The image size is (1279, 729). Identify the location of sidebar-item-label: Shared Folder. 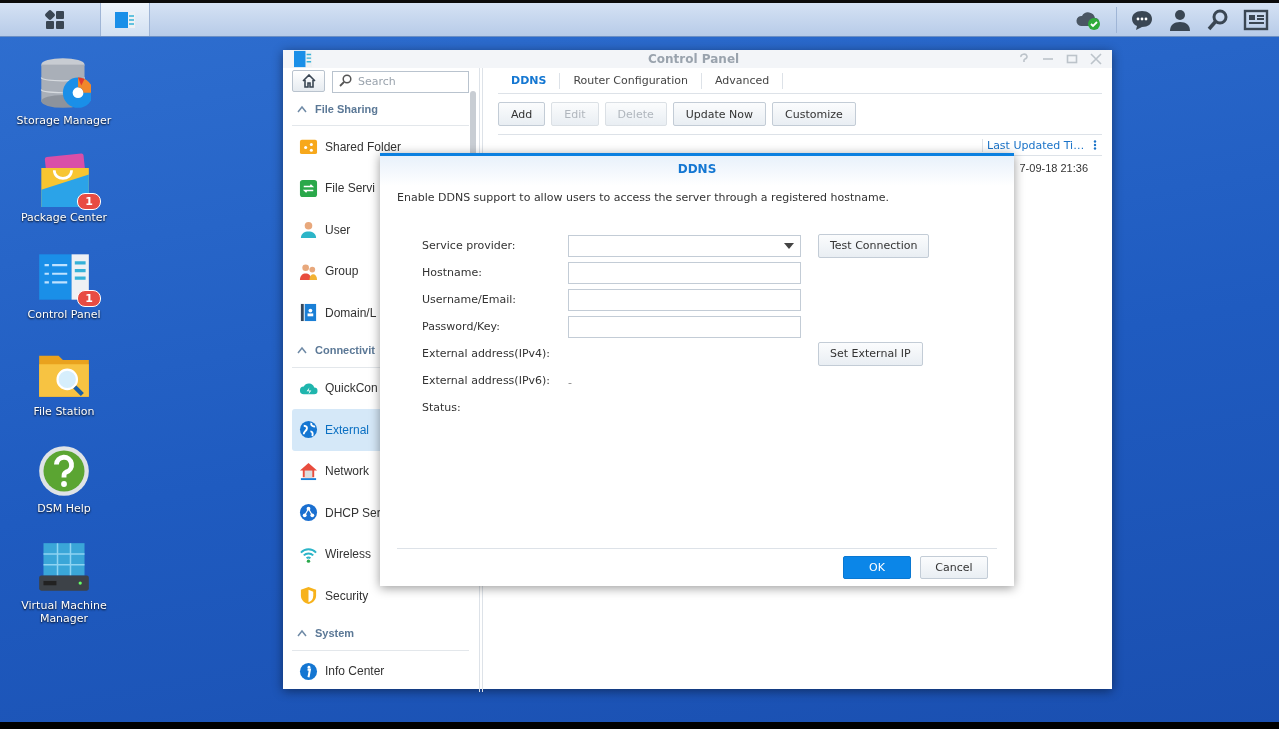
(363, 146).